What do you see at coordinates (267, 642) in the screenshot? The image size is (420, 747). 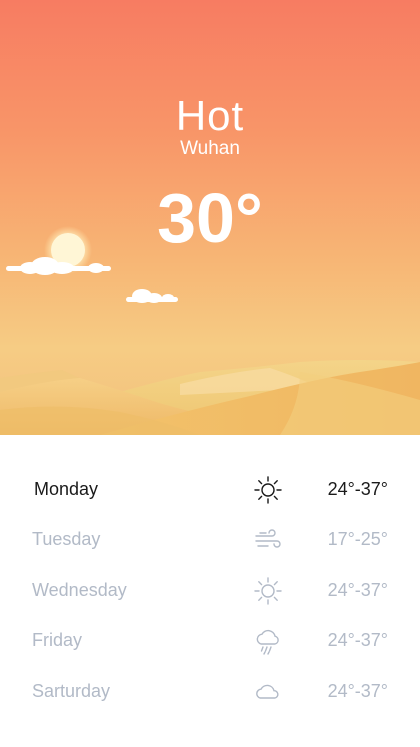 I see `rain-cloud-icon` at bounding box center [267, 642].